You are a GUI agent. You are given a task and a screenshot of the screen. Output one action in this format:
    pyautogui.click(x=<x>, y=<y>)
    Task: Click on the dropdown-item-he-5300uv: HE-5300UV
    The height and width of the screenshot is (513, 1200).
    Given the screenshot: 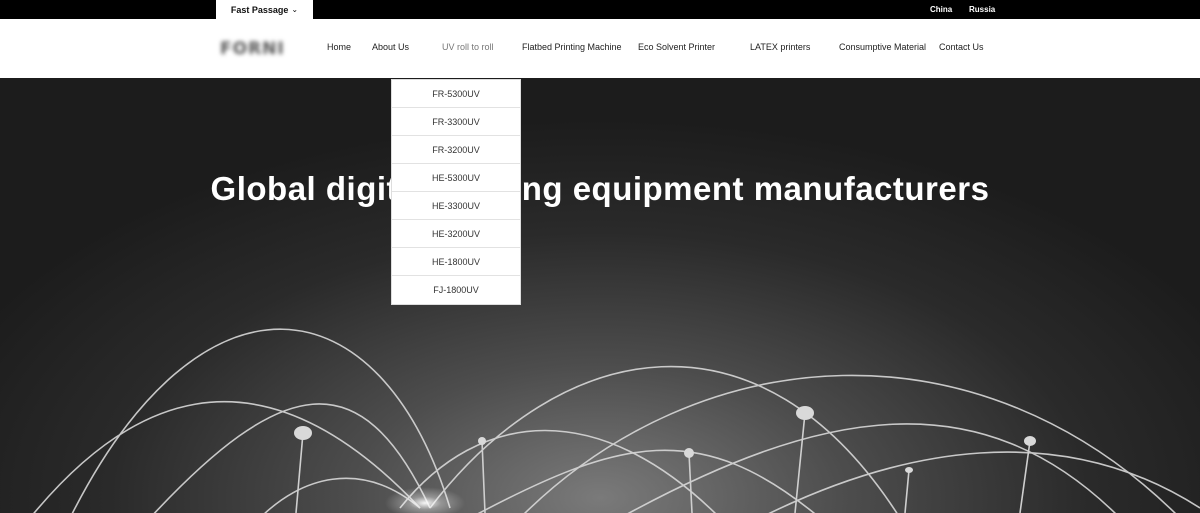 What is the action you would take?
    pyautogui.click(x=456, y=178)
    